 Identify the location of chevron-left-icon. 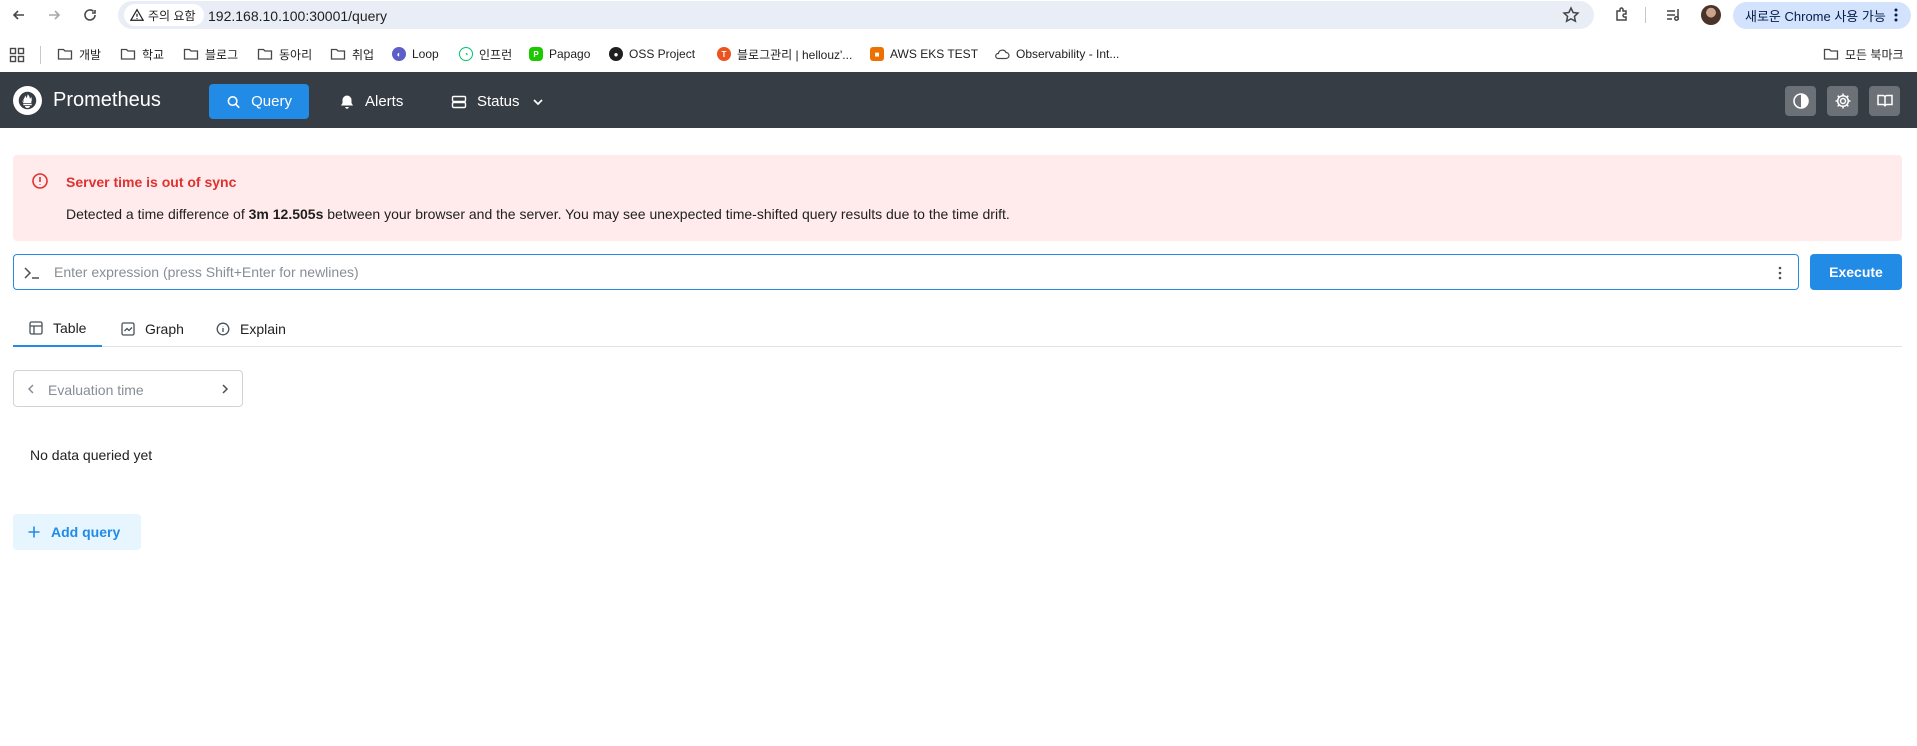
(31, 389).